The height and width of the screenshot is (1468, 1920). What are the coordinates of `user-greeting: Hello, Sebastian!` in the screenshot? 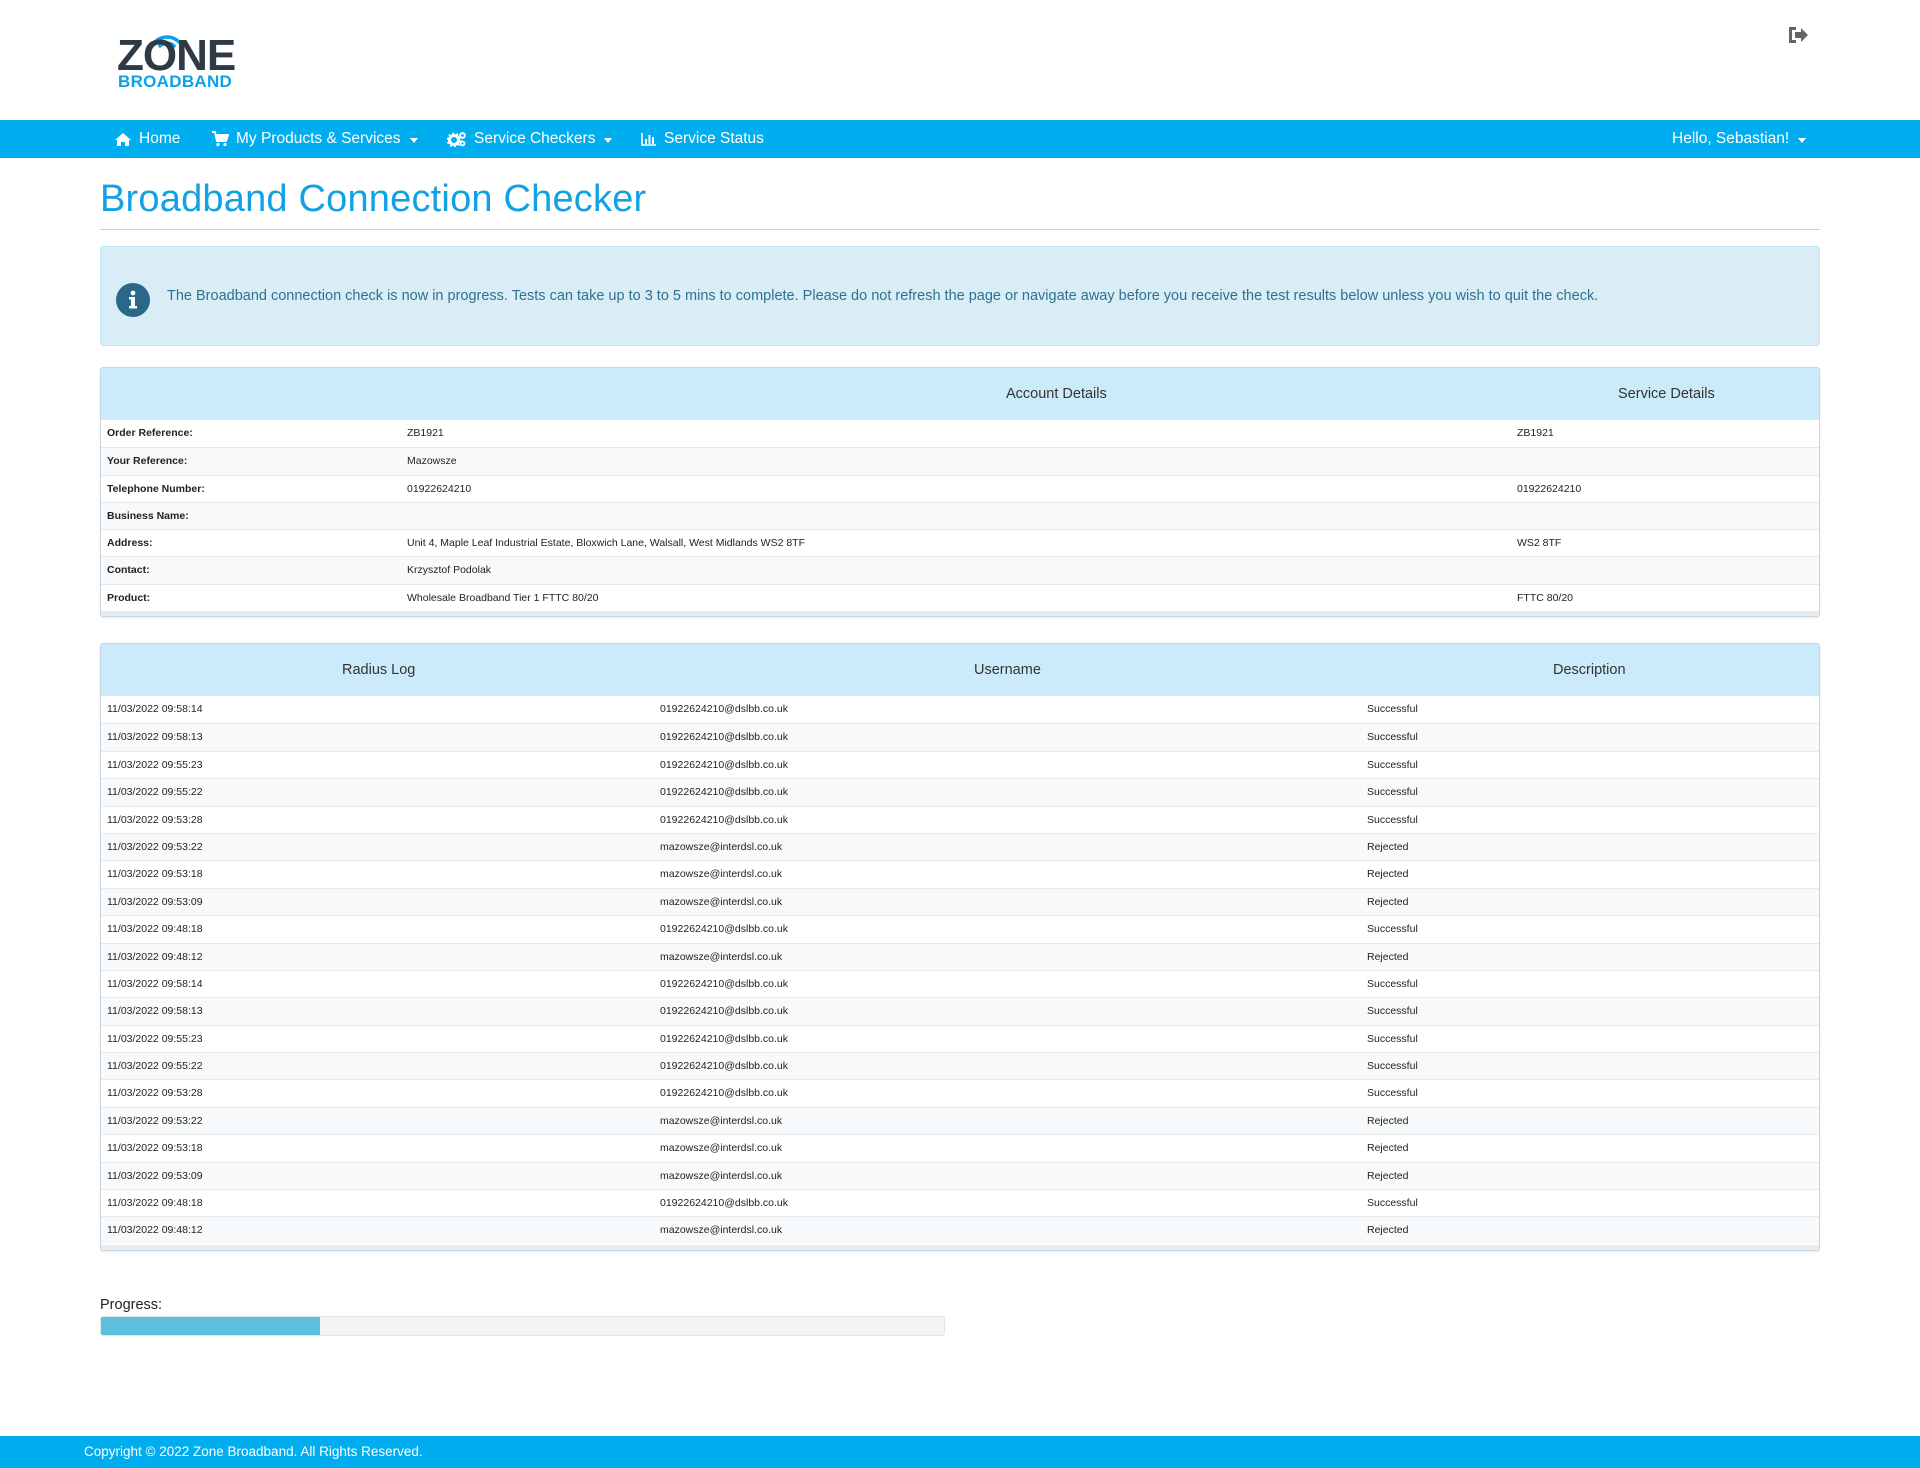 It's located at (1731, 138).